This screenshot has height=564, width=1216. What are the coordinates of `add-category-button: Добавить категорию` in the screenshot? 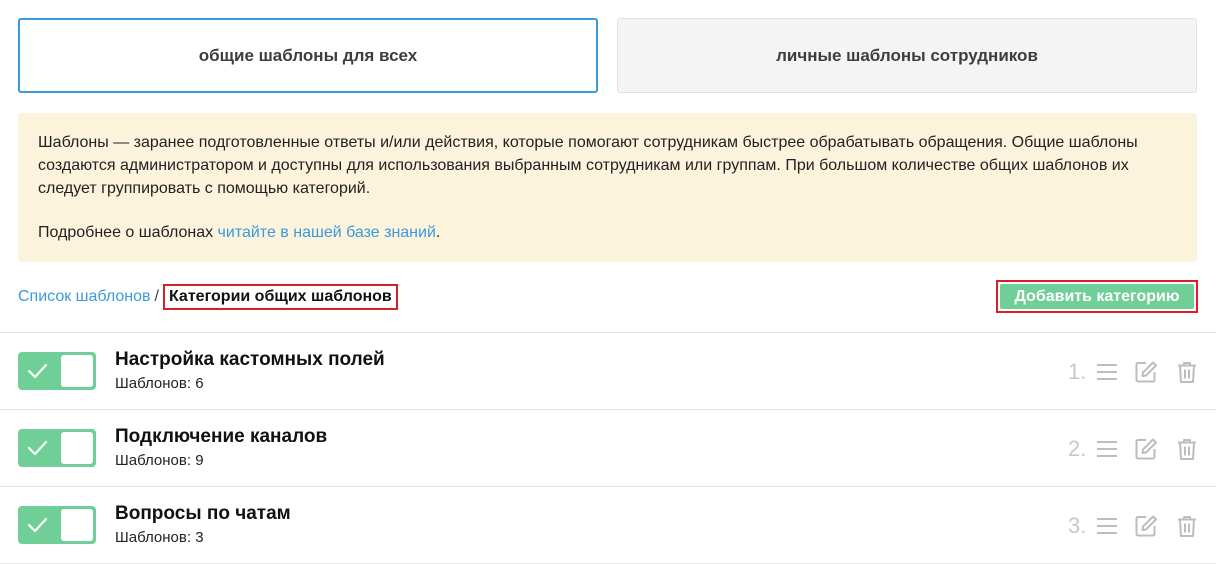 It's located at (1097, 296).